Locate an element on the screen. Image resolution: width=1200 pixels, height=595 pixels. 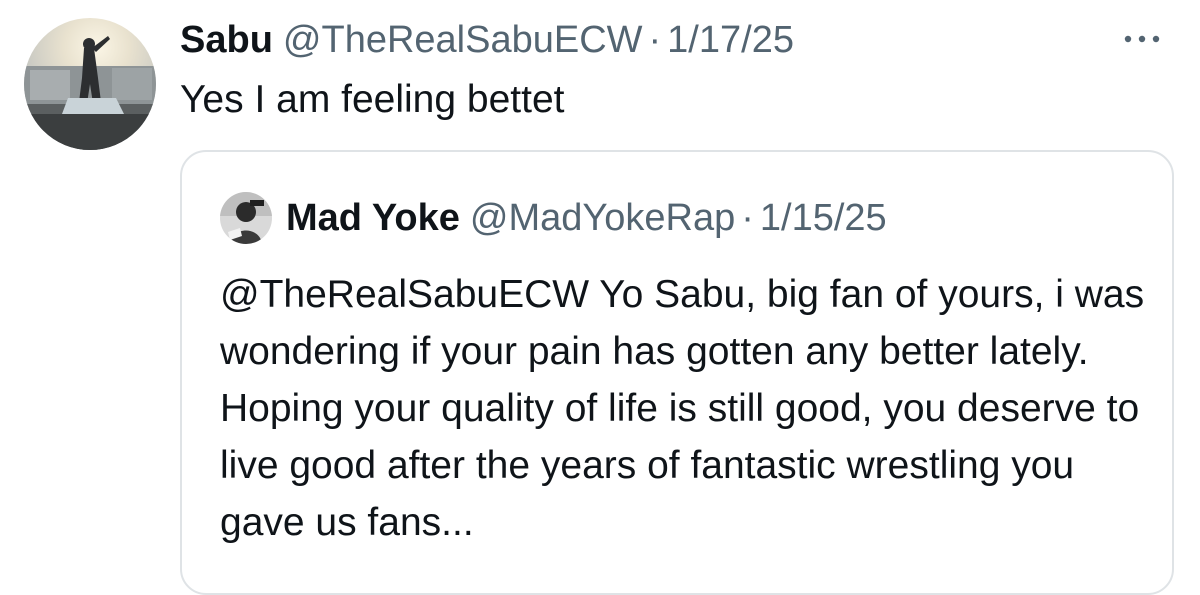
quoted-avatar-photo is located at coordinates (246, 218).